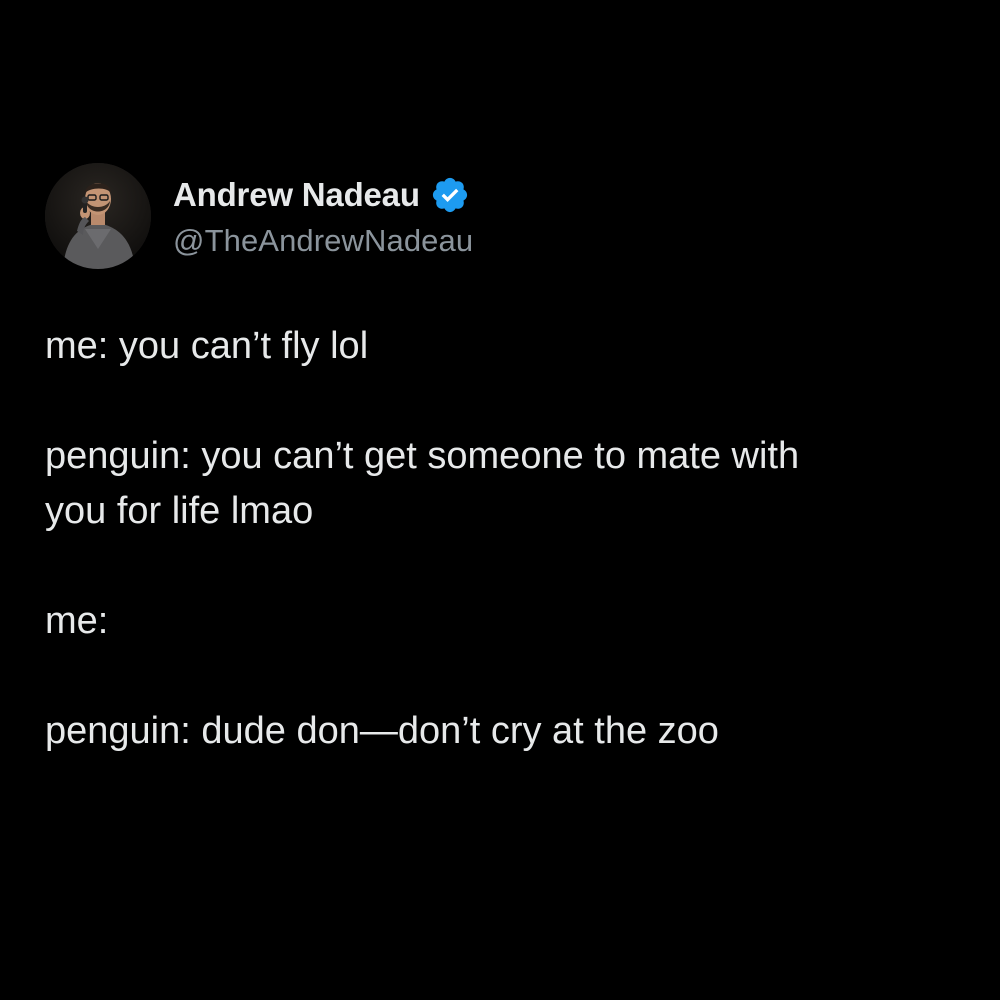  I want to click on avatar-image, so click(98, 216).